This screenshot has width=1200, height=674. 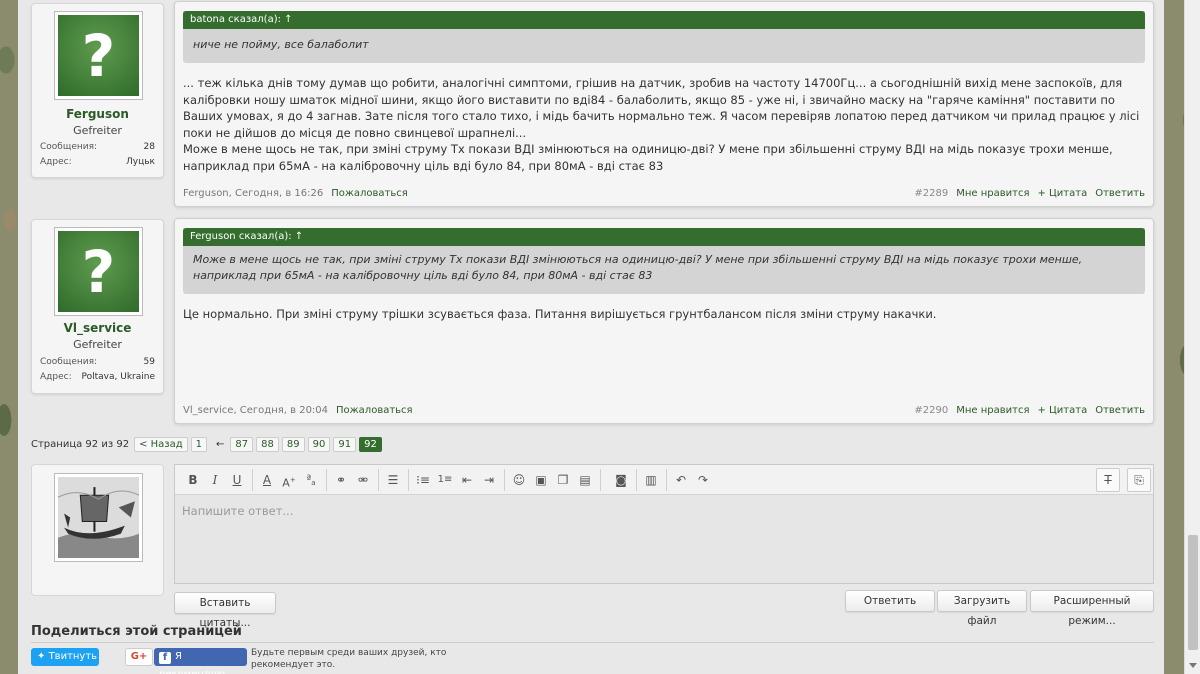 What do you see at coordinates (149, 147) in the screenshot?
I see `messages-count: 28` at bounding box center [149, 147].